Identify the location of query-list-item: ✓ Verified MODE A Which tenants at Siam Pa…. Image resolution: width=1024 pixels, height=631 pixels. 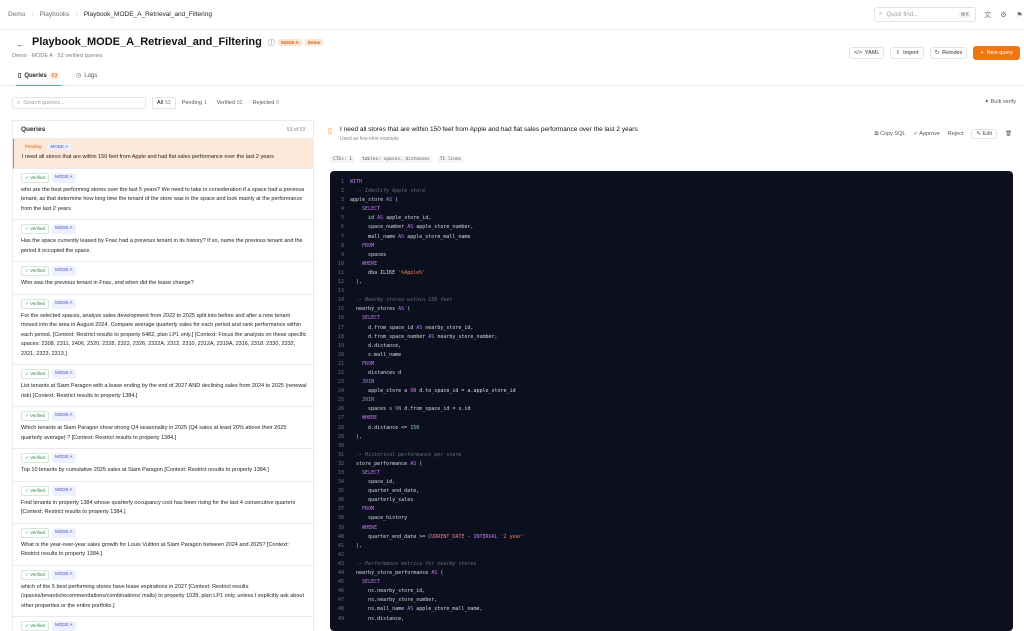
(163, 428).